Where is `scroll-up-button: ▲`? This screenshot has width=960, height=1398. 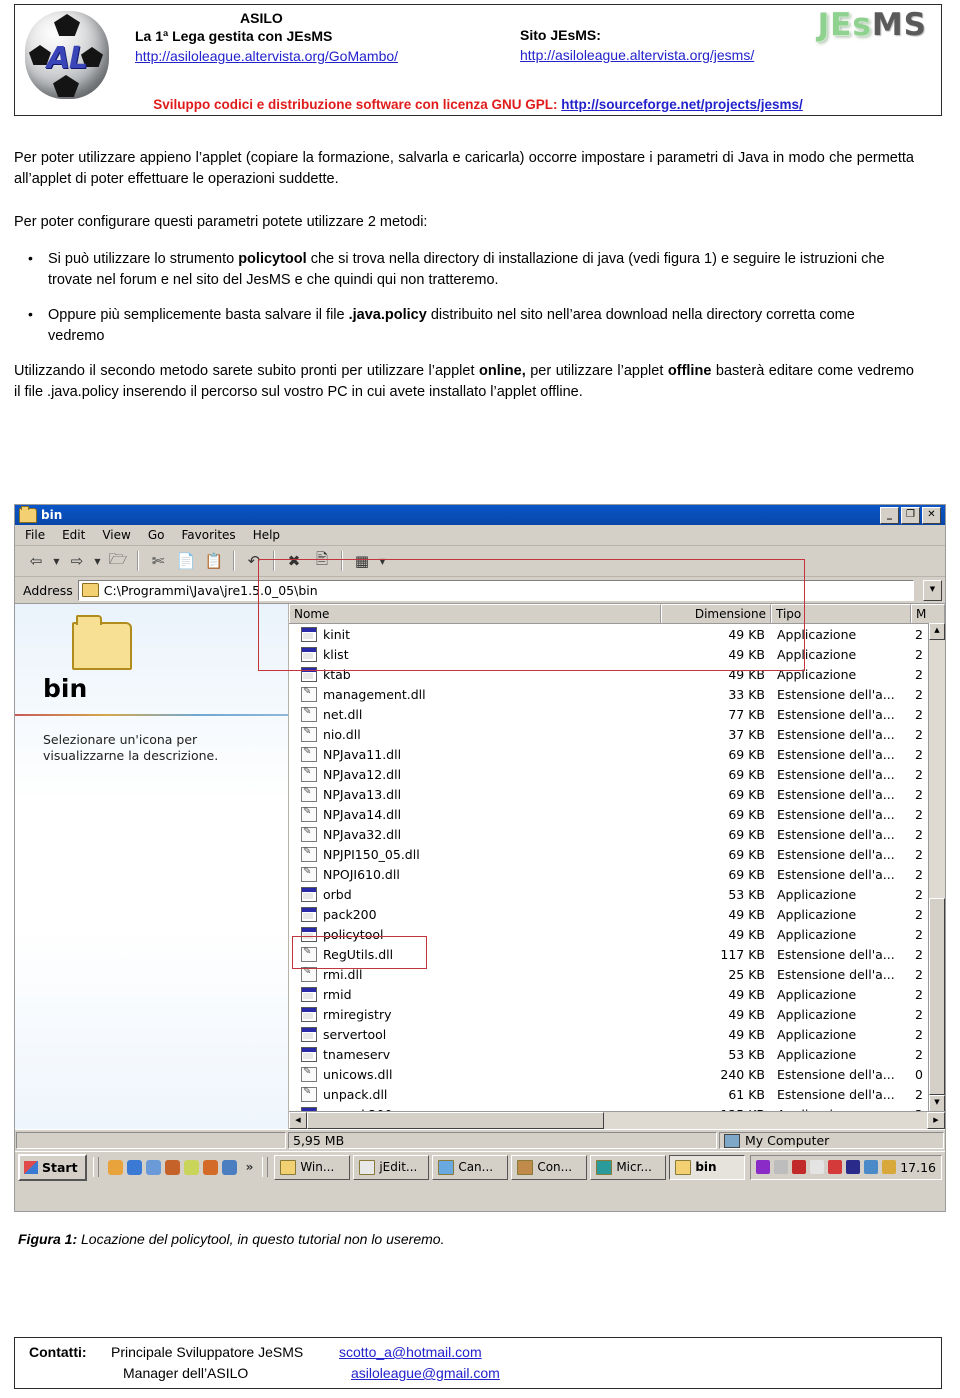 scroll-up-button: ▲ is located at coordinates (937, 631).